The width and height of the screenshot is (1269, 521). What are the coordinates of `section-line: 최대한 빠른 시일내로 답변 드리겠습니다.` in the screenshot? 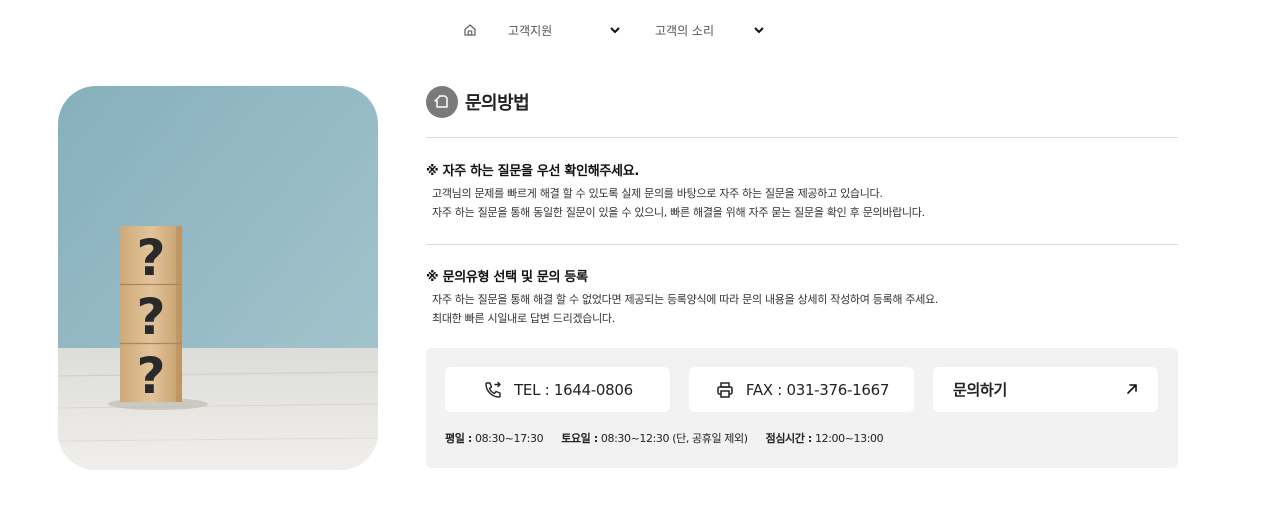 It's located at (523, 318).